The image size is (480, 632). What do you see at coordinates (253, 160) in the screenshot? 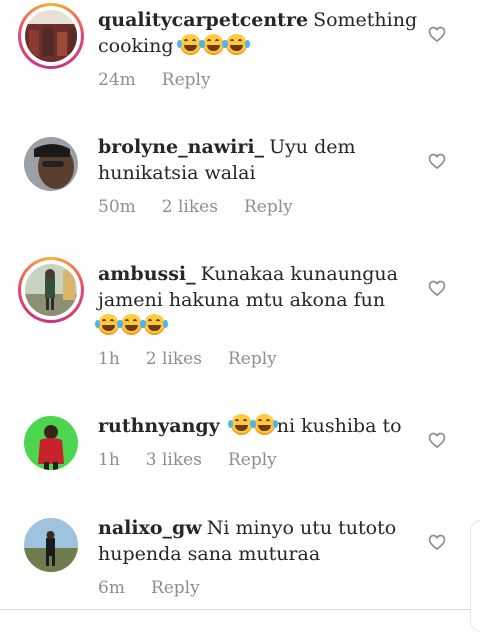
I see `comment-text: brolyne_nawiri_ Uyu dem hunikatsia walai` at bounding box center [253, 160].